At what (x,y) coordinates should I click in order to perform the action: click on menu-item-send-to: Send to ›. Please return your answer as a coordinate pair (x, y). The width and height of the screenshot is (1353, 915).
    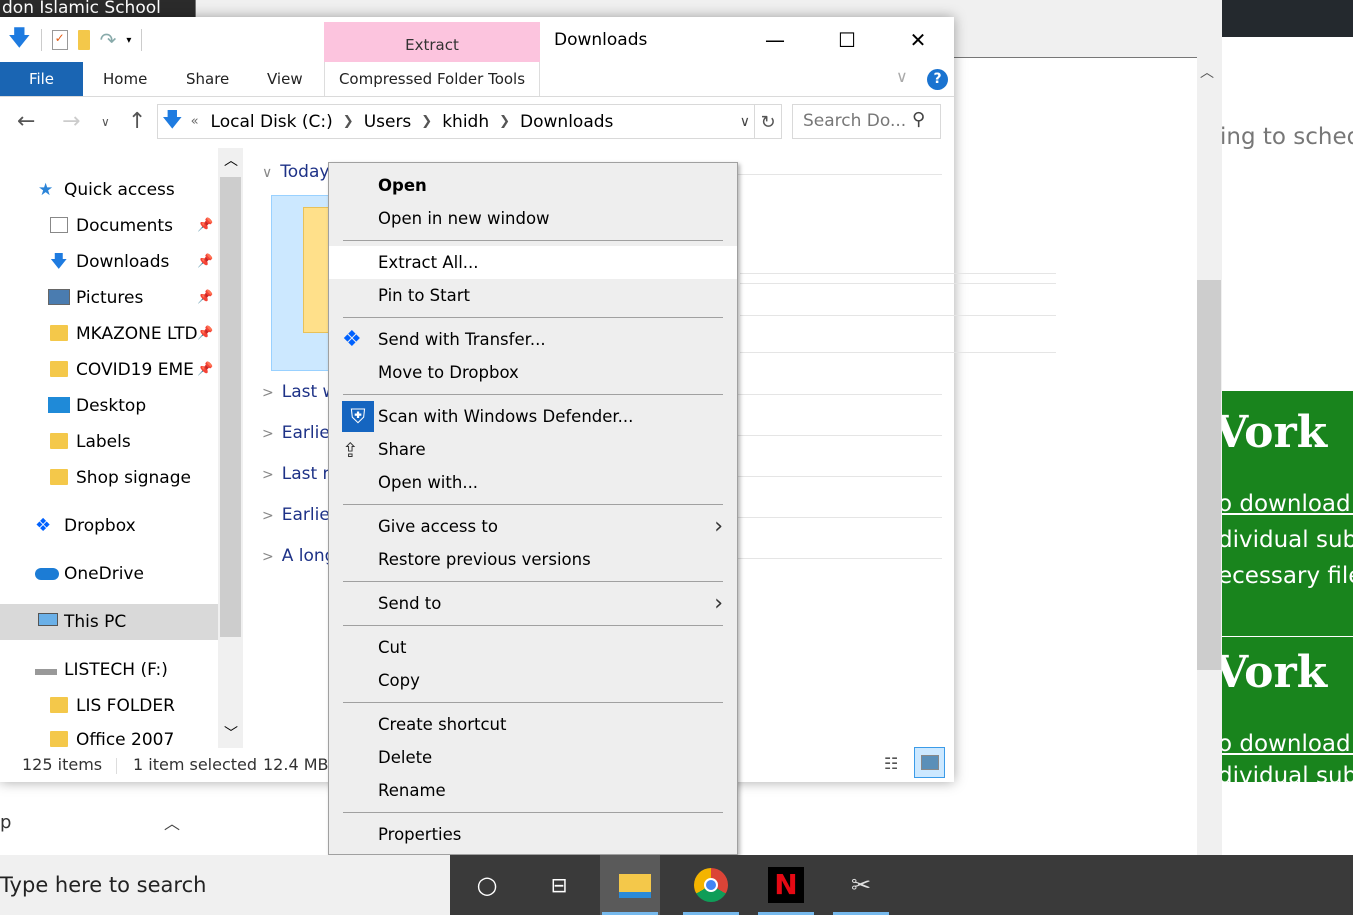
    Looking at the image, I should click on (533, 603).